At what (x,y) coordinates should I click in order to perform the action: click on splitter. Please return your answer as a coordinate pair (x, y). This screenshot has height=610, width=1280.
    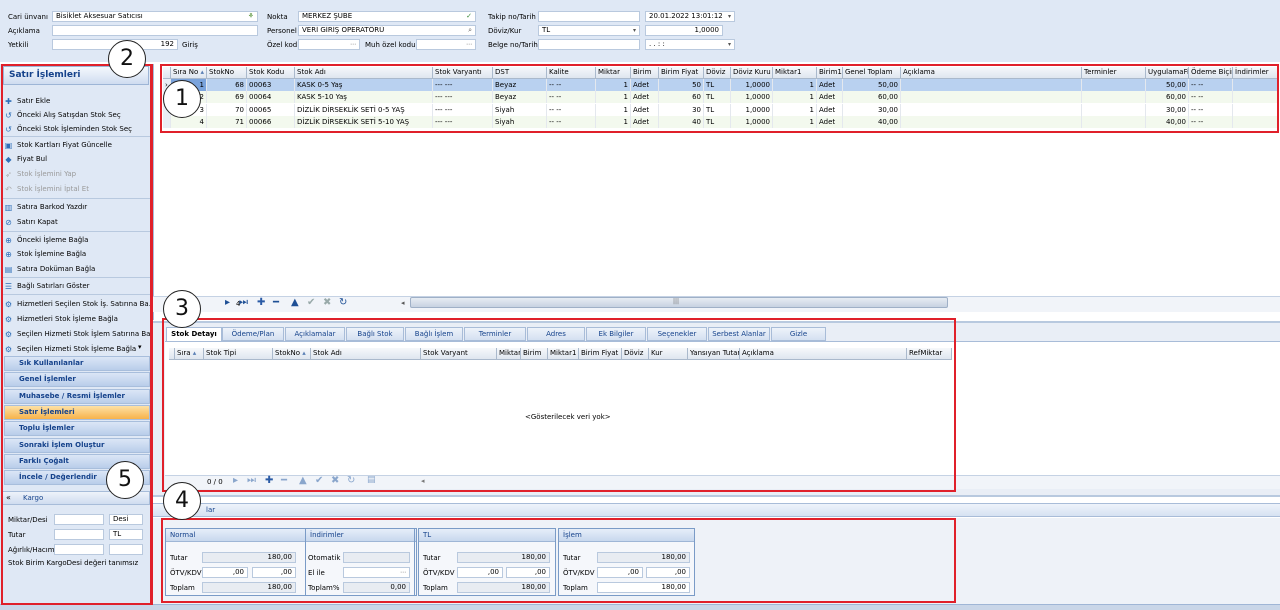
    Looking at the image, I should click on (716, 496).